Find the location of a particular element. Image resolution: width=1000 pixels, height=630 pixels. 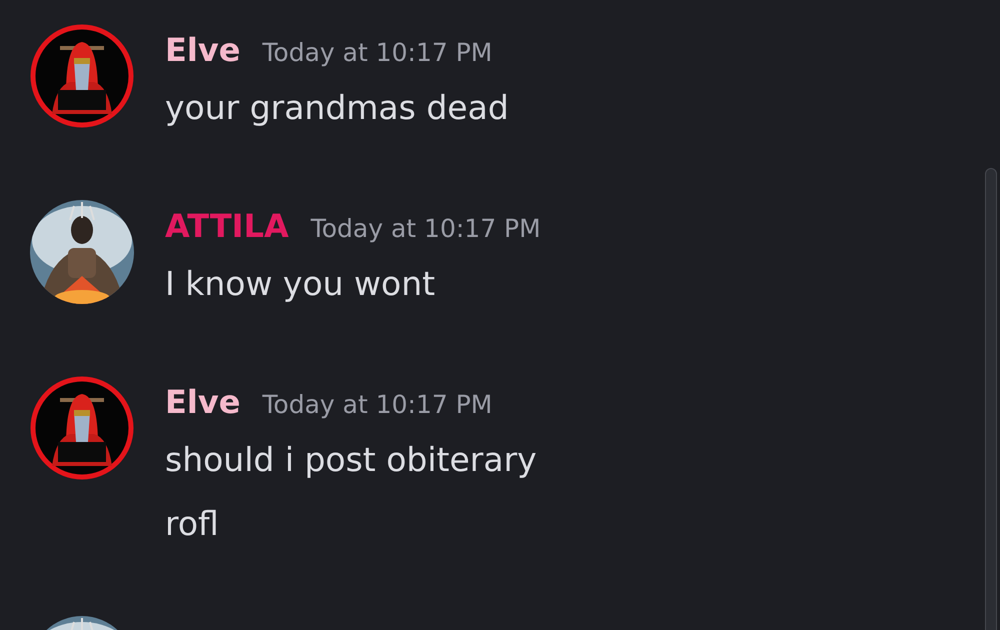

message-text: your grandmas dead is located at coordinates (337, 108).